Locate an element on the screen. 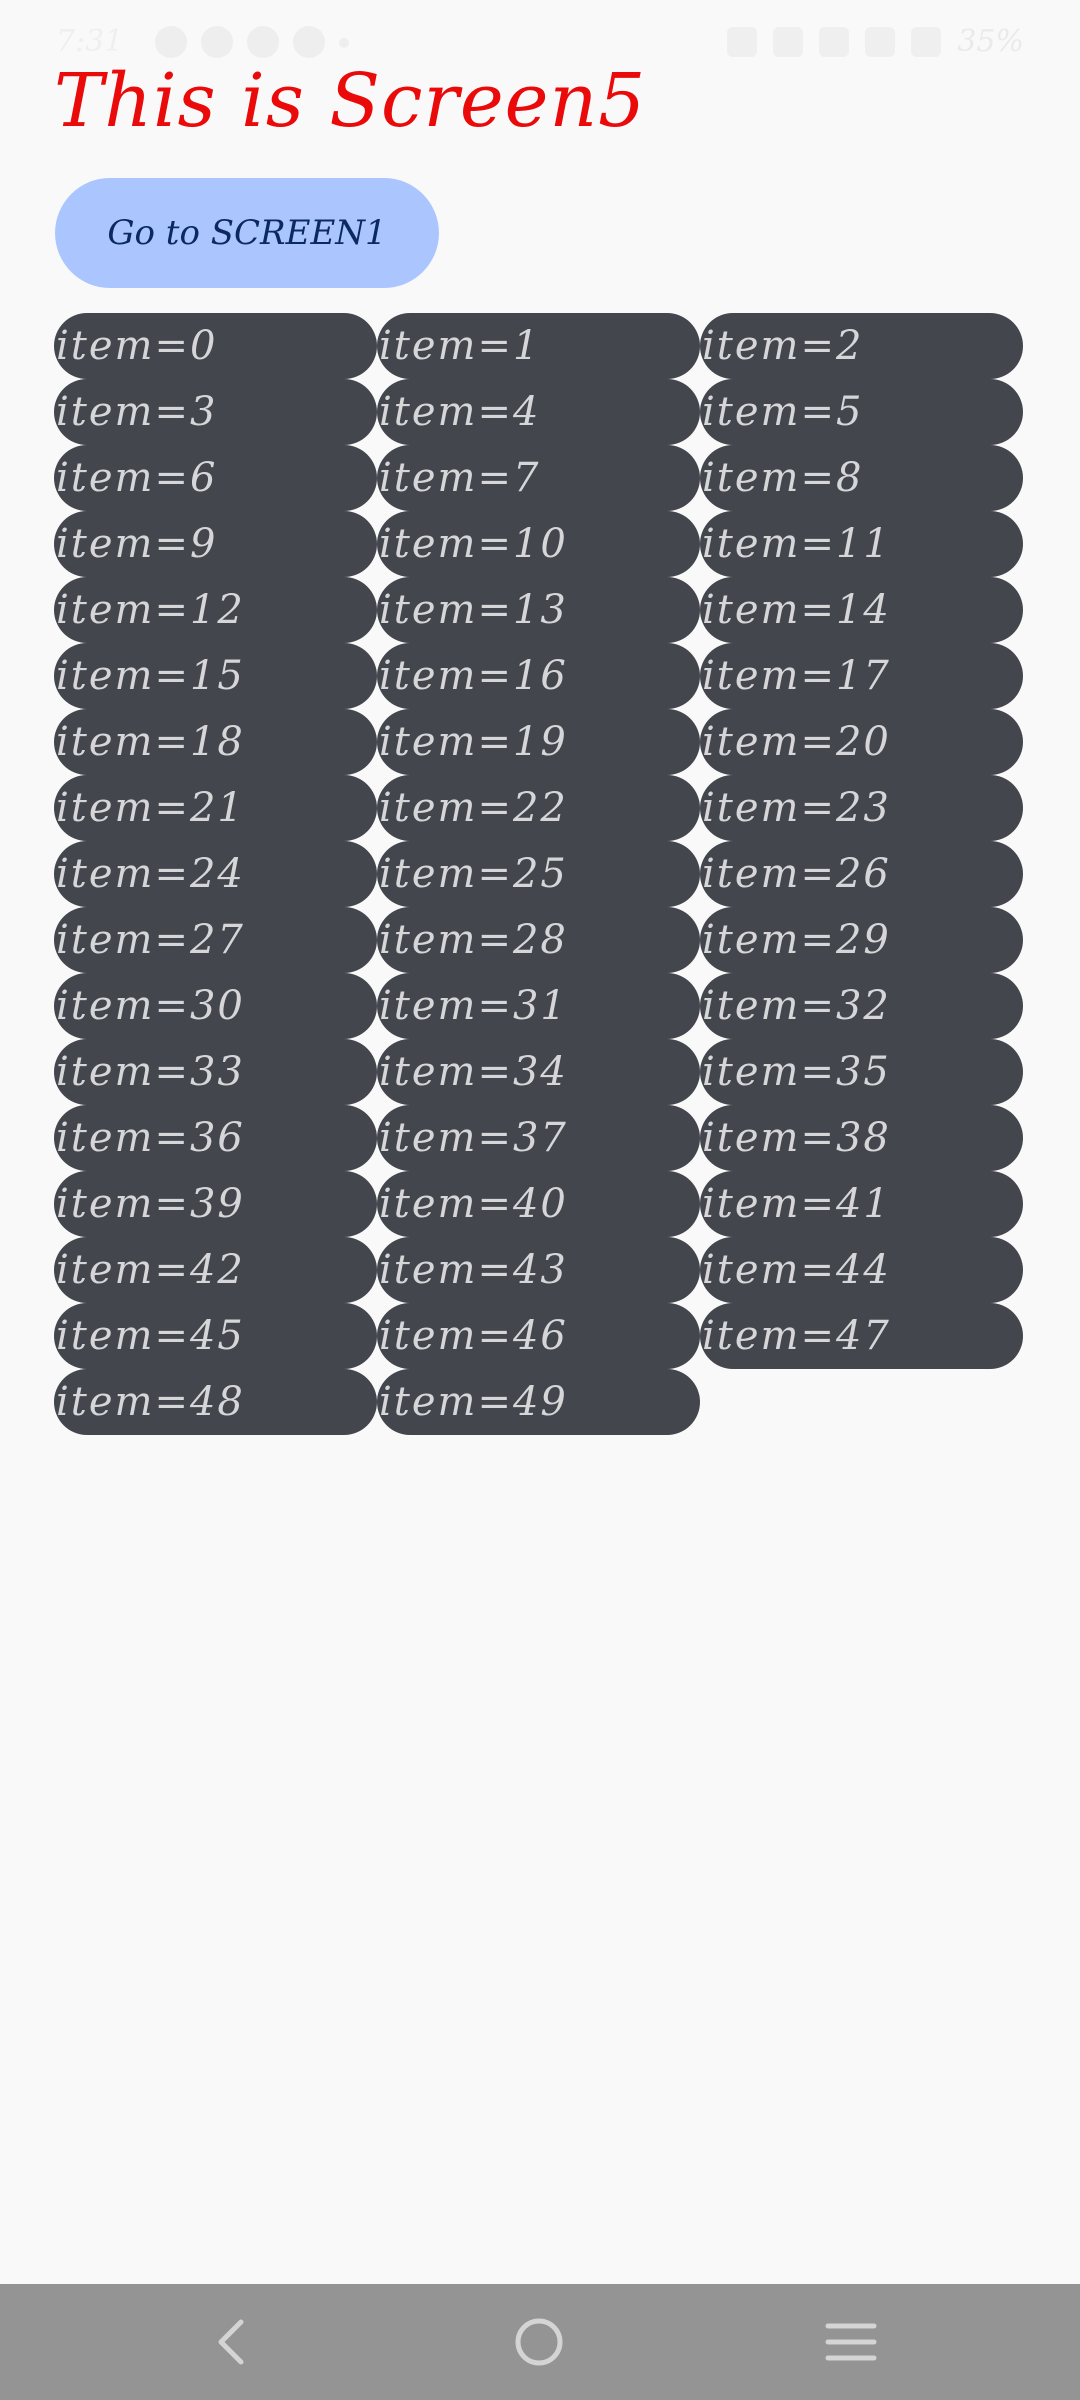 This screenshot has width=1080, height=2400. grid-item: item=9 is located at coordinates (215, 544).